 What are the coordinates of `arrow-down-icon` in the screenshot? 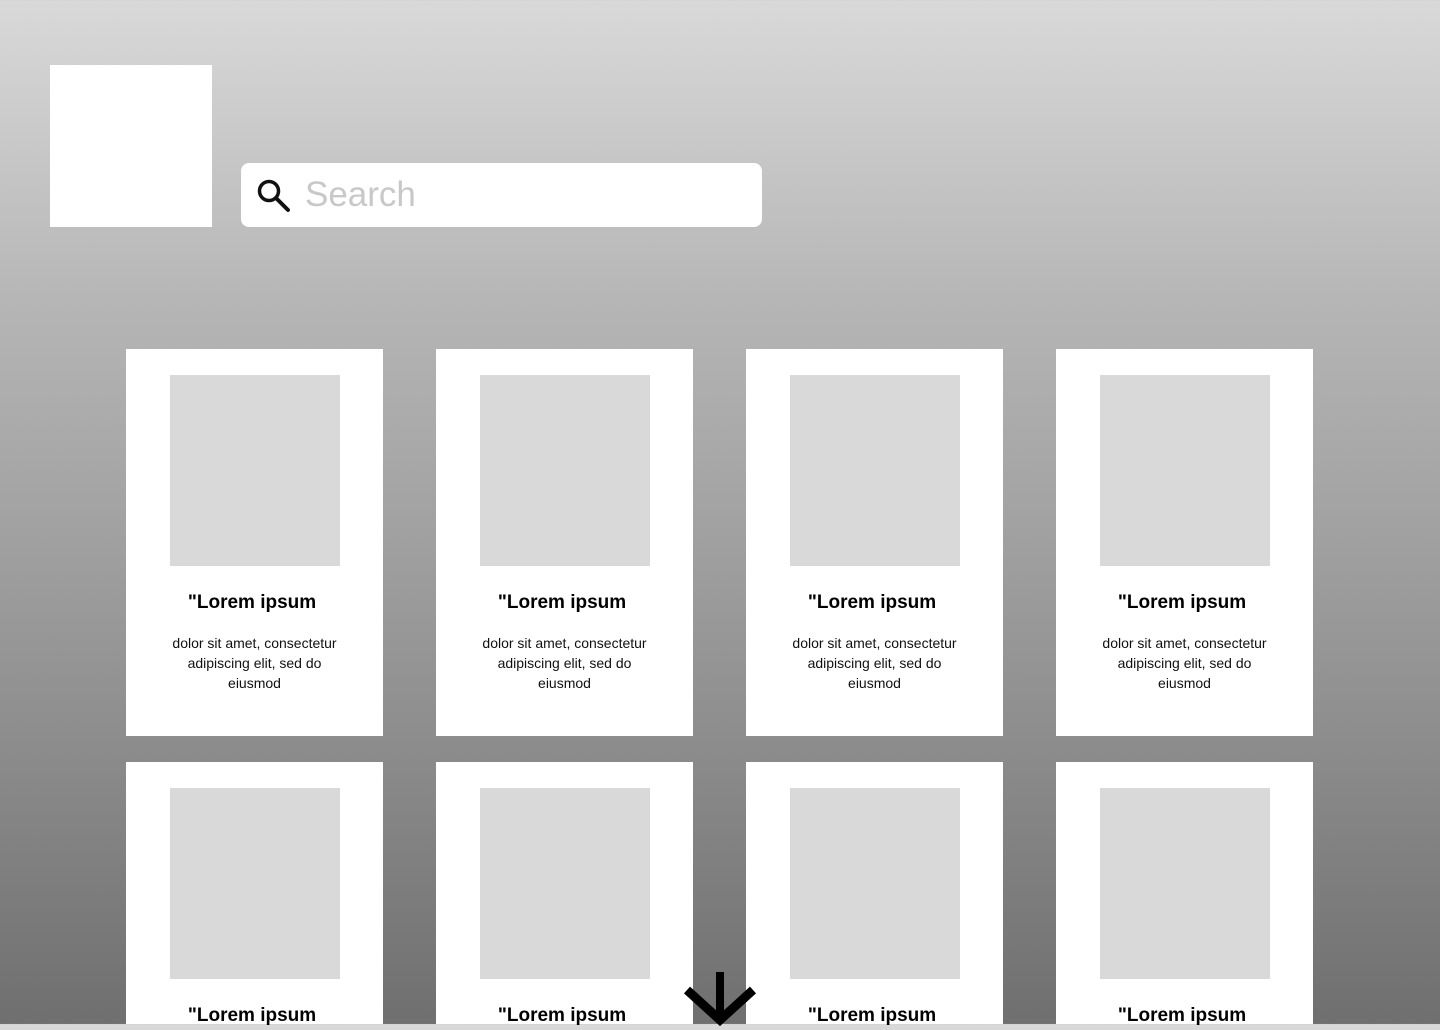 It's located at (720, 1000).